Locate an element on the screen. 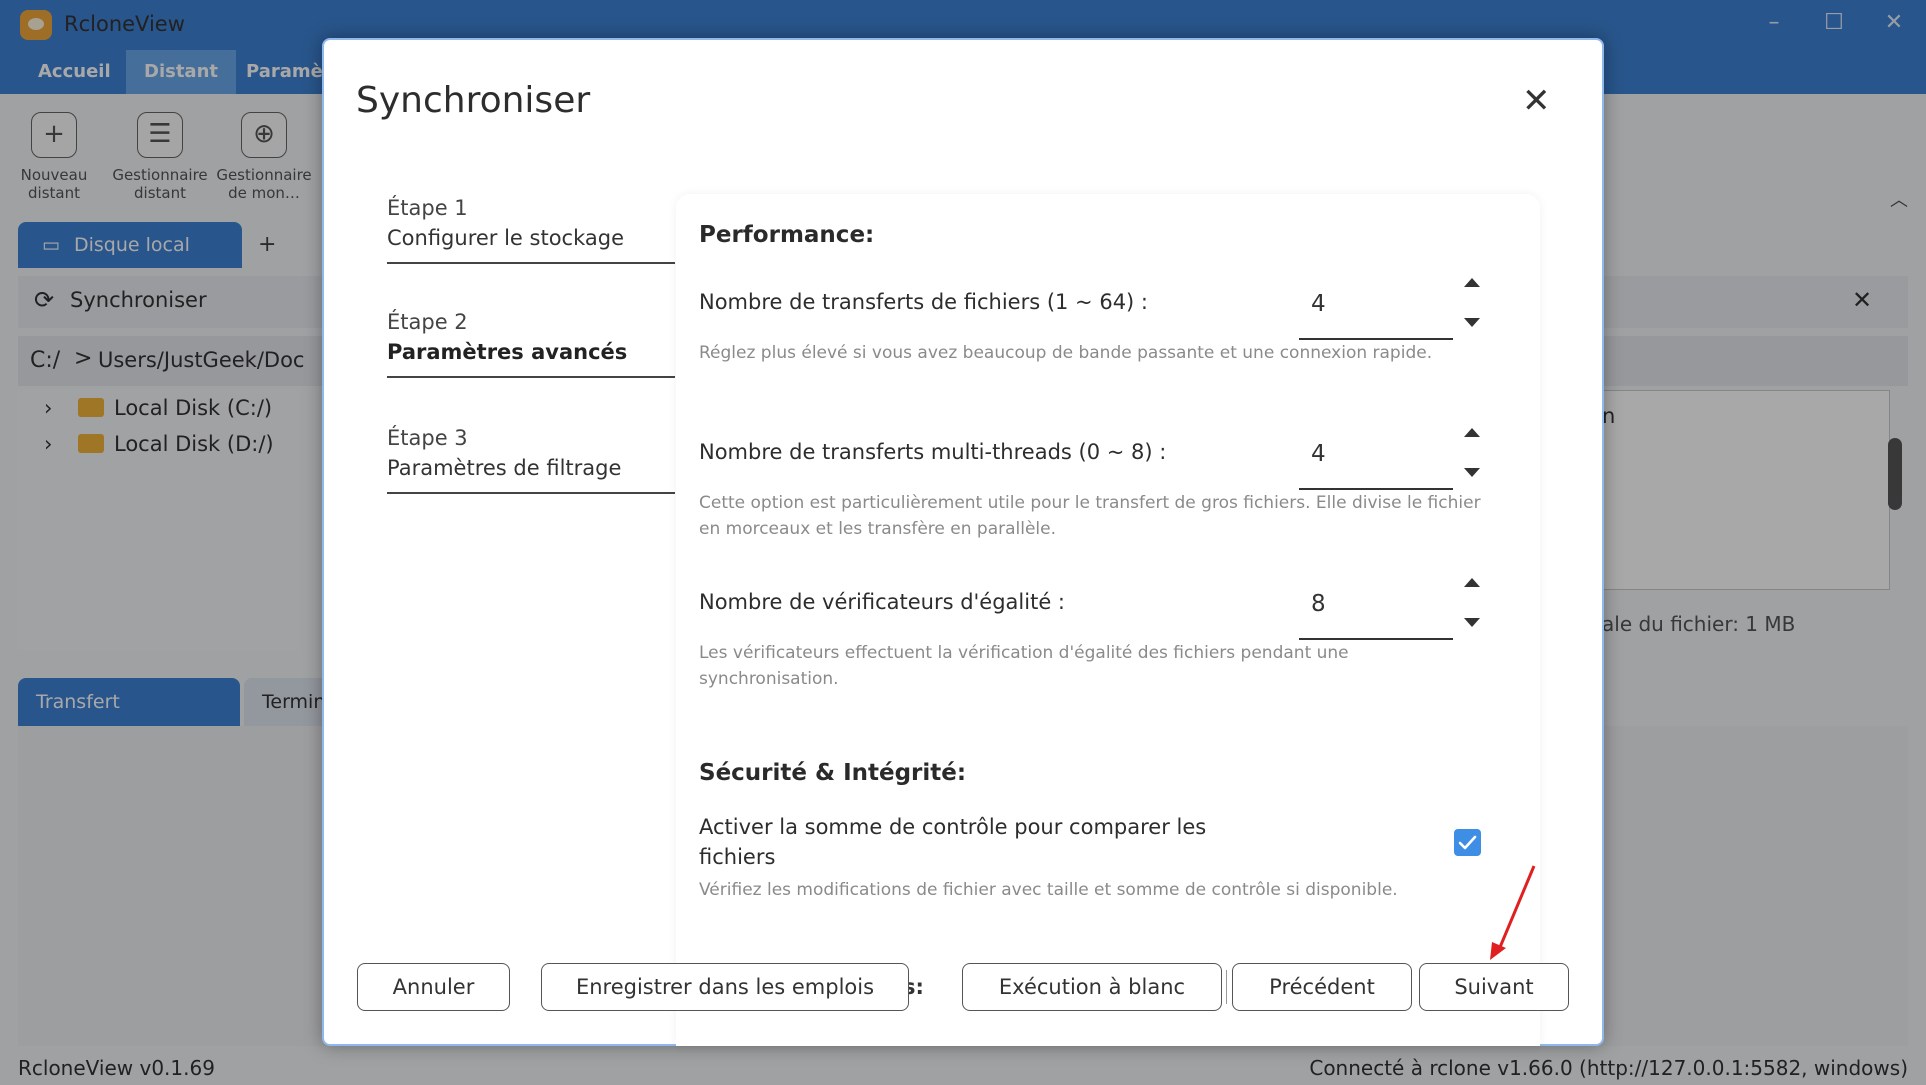 This screenshot has height=1085, width=1926. step-number: Étape 1 is located at coordinates (427, 208).